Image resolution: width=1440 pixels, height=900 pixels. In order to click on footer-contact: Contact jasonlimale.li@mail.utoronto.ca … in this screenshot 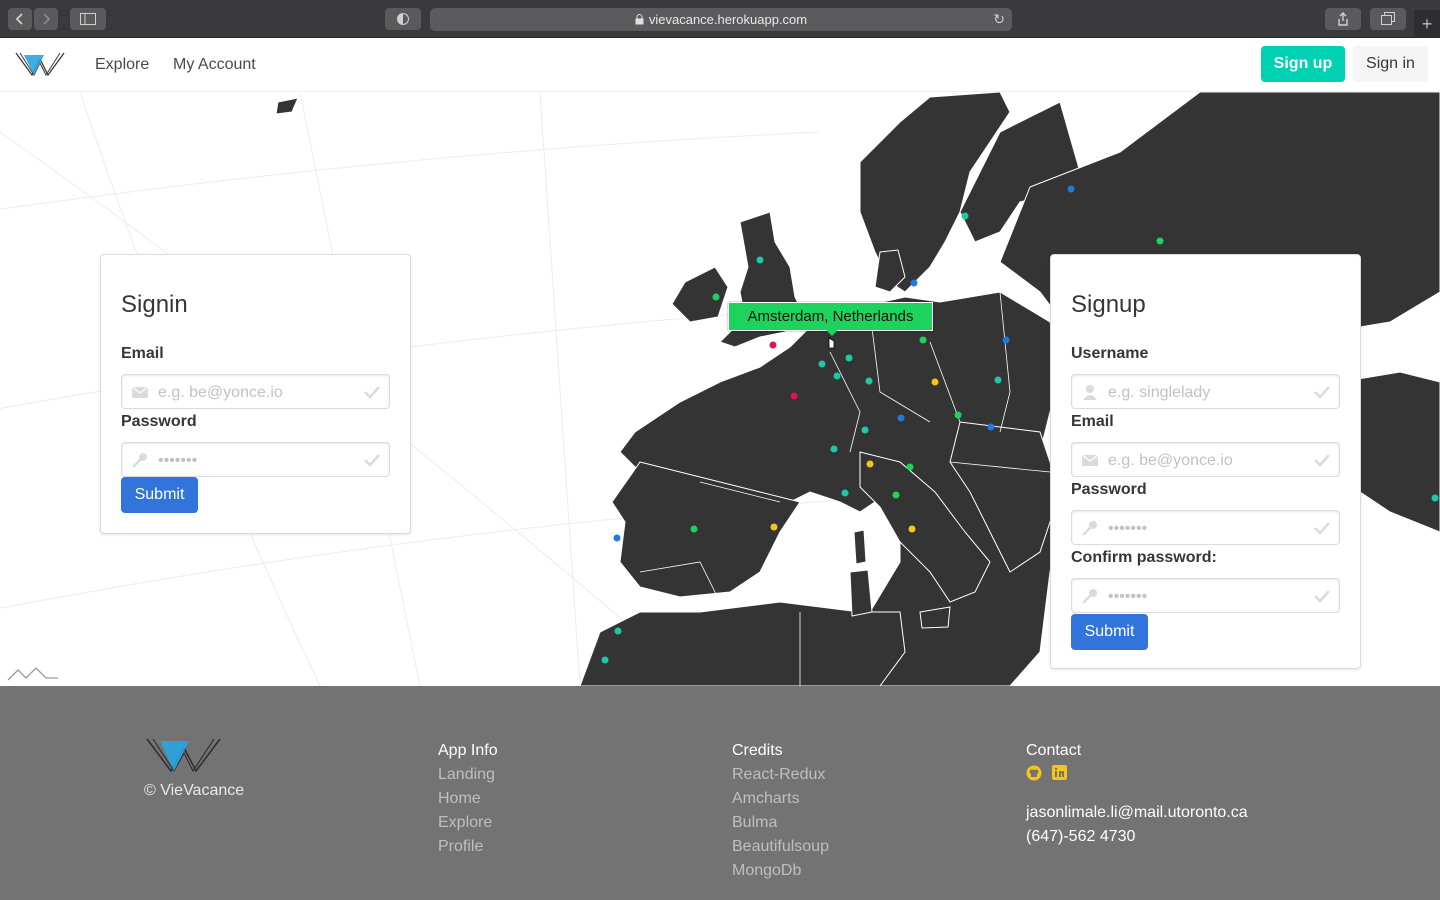, I will do `click(1137, 794)`.